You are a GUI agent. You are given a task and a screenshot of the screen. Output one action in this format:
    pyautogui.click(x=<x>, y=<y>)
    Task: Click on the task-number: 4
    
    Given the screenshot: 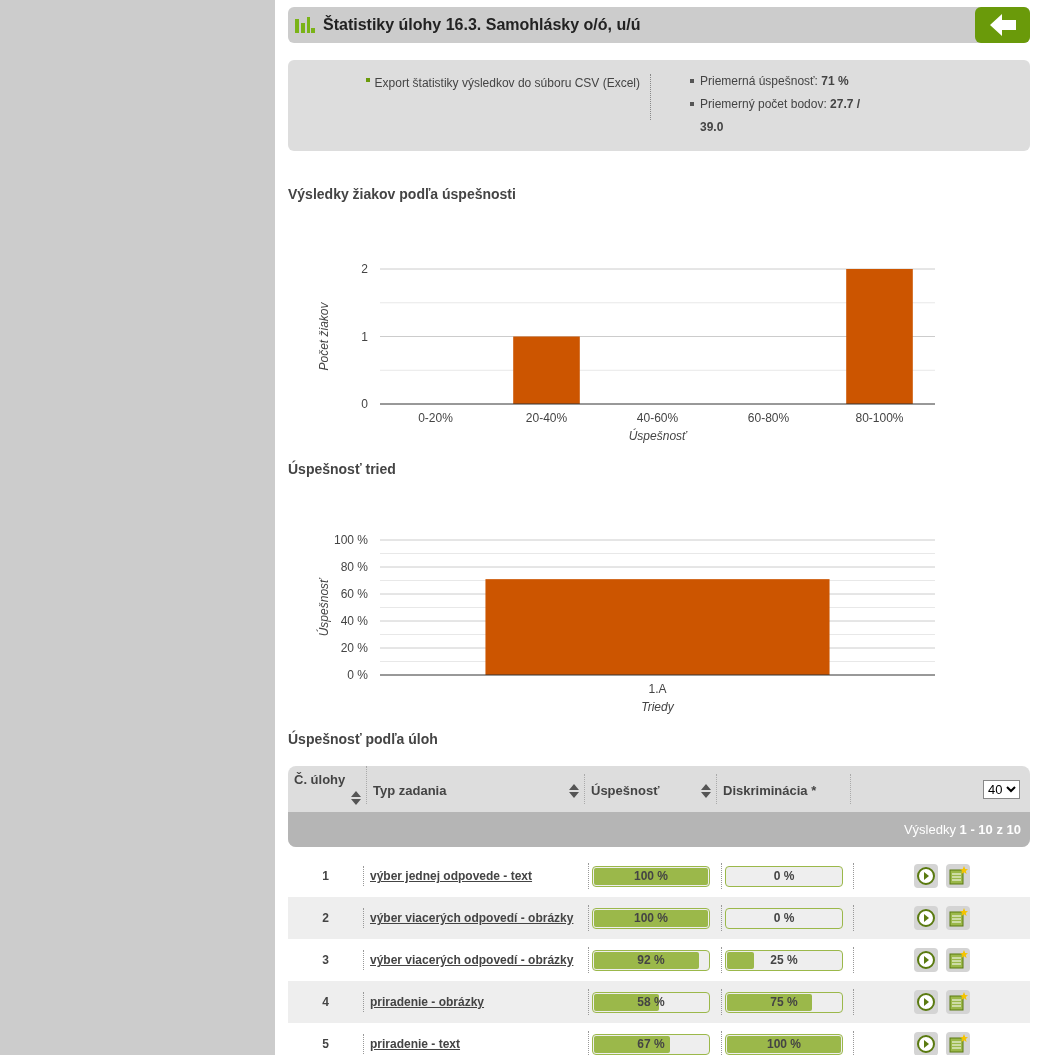 What is the action you would take?
    pyautogui.click(x=325, y=1002)
    